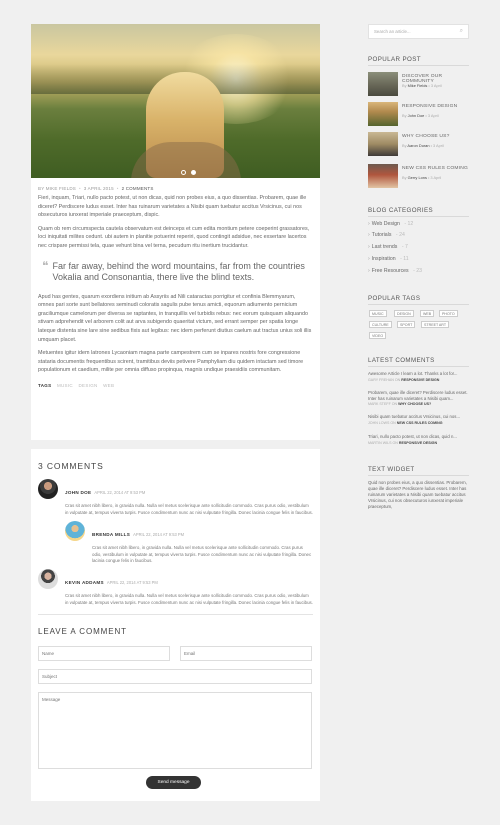 The width and height of the screenshot is (500, 825). What do you see at coordinates (414, 404) in the screenshot?
I see `latest-comment-post: WHY CHOOSE US?` at bounding box center [414, 404].